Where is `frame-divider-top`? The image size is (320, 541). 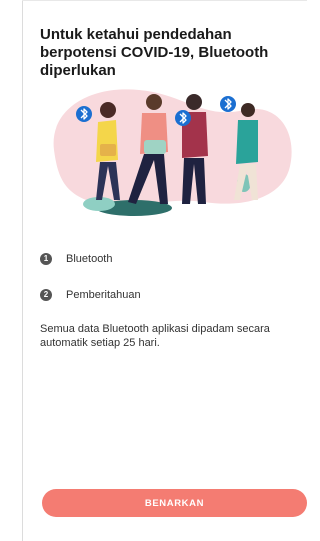 frame-divider-top is located at coordinates (164, 0).